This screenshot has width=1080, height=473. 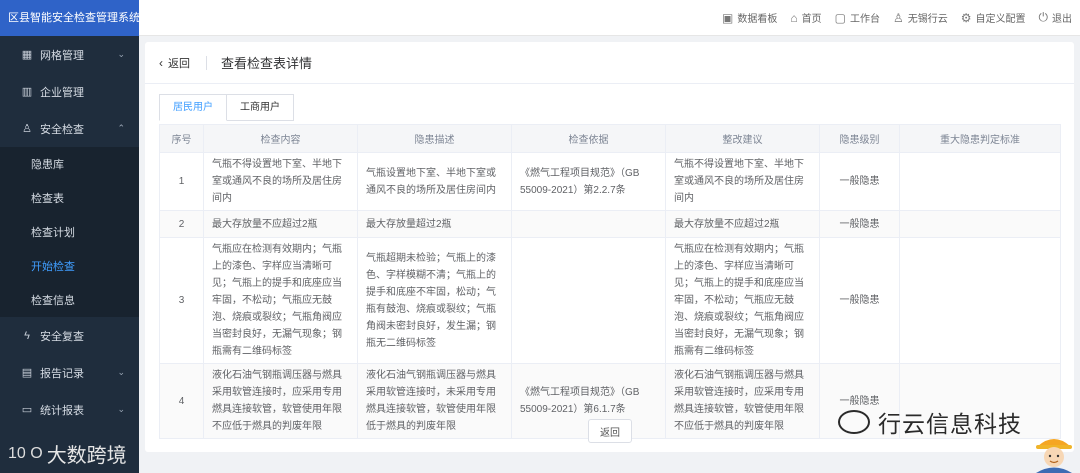 I want to click on column-header: 检查依据, so click(x=588, y=138).